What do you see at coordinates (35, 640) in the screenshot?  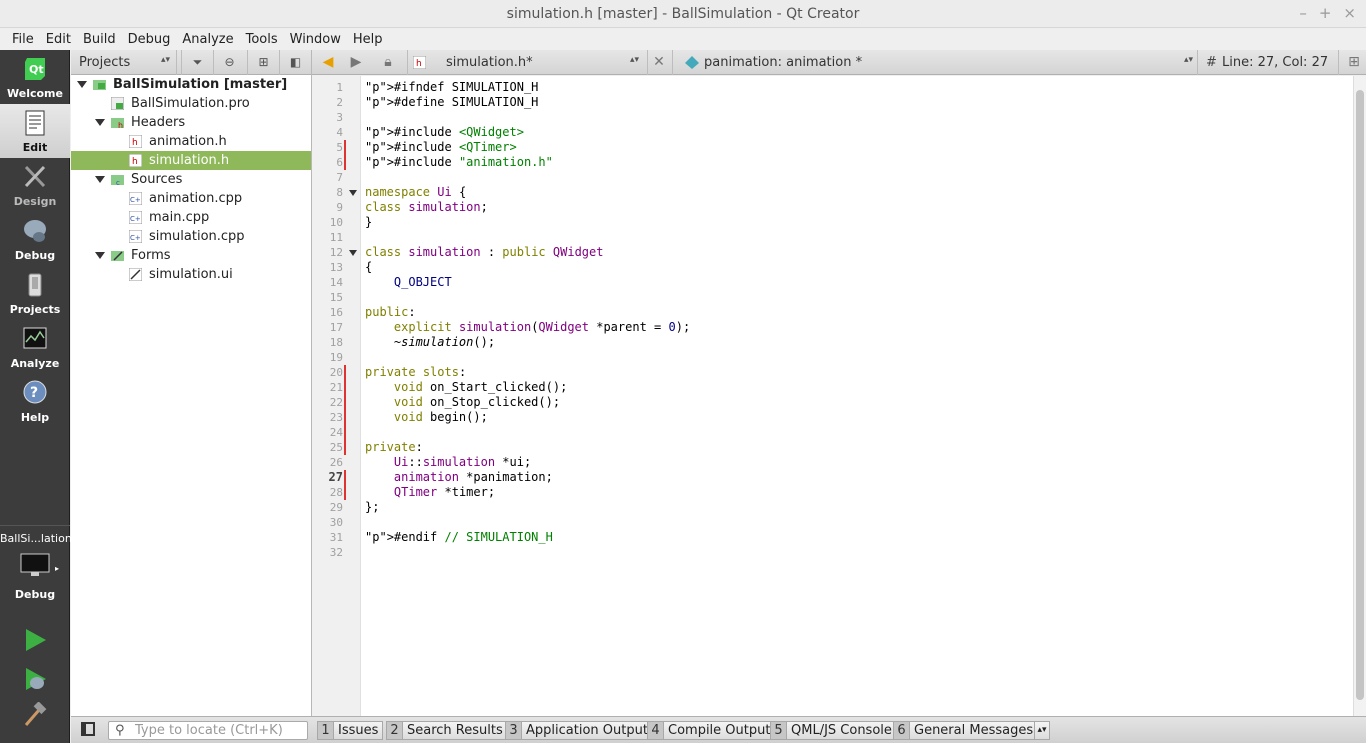 I see `run-icon` at bounding box center [35, 640].